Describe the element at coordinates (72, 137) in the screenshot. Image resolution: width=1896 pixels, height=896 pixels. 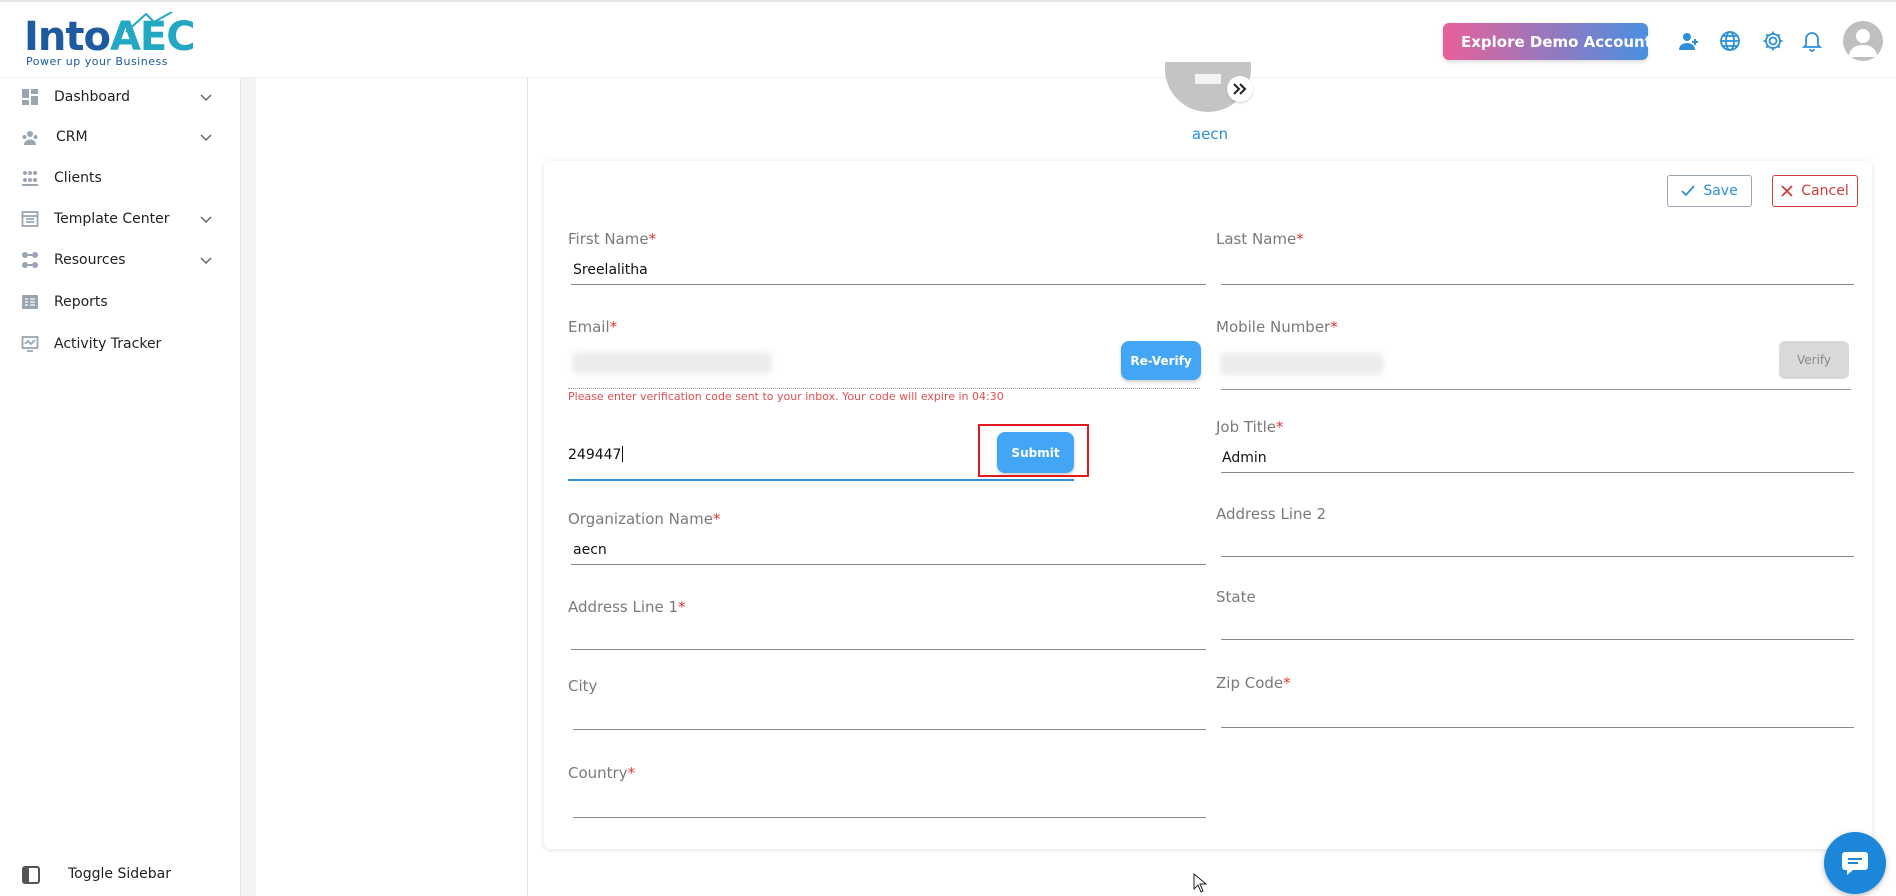
I see `sidebar-item-label: CRM` at that location.